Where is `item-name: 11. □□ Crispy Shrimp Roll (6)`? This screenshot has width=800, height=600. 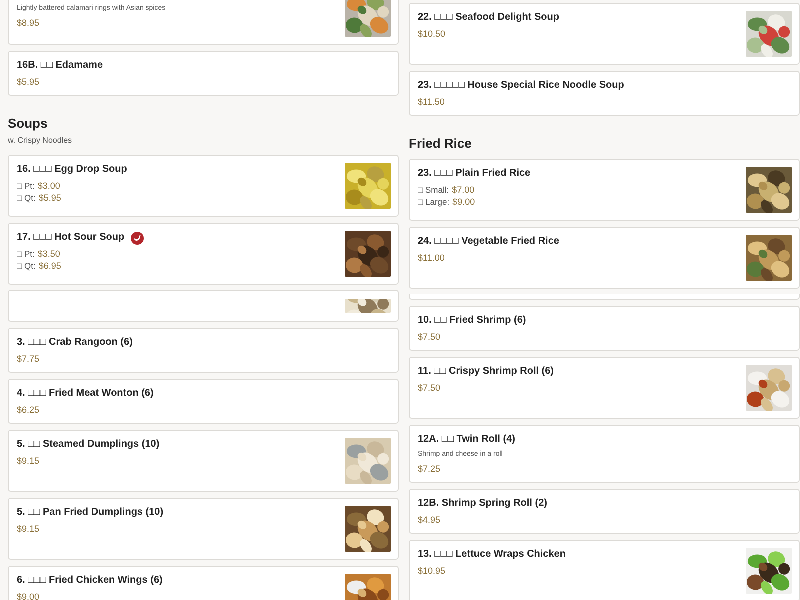 item-name: 11. □□ Crispy Shrimp Roll (6) is located at coordinates (486, 372).